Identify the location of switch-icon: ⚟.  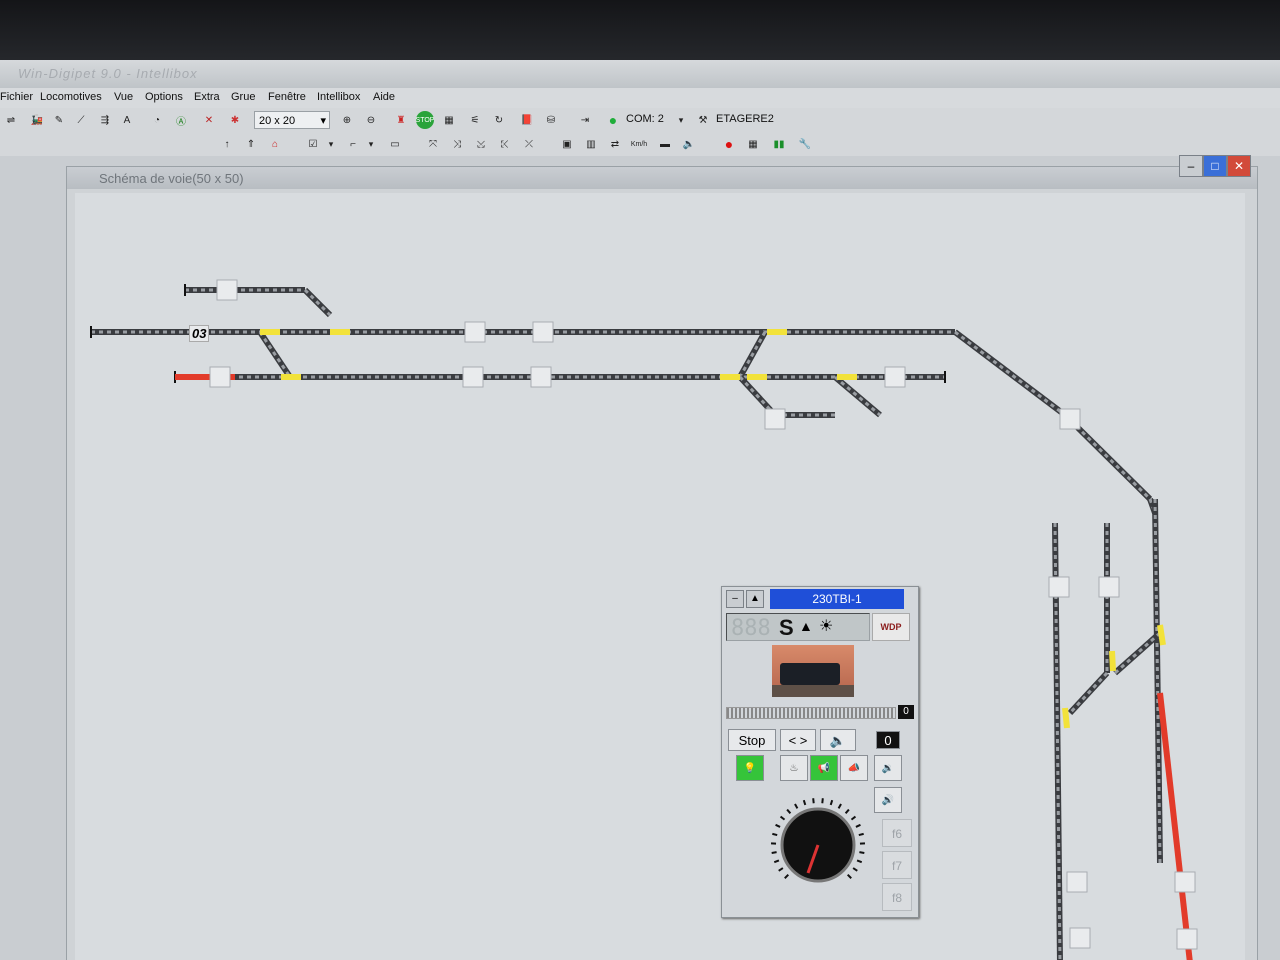
(475, 120).